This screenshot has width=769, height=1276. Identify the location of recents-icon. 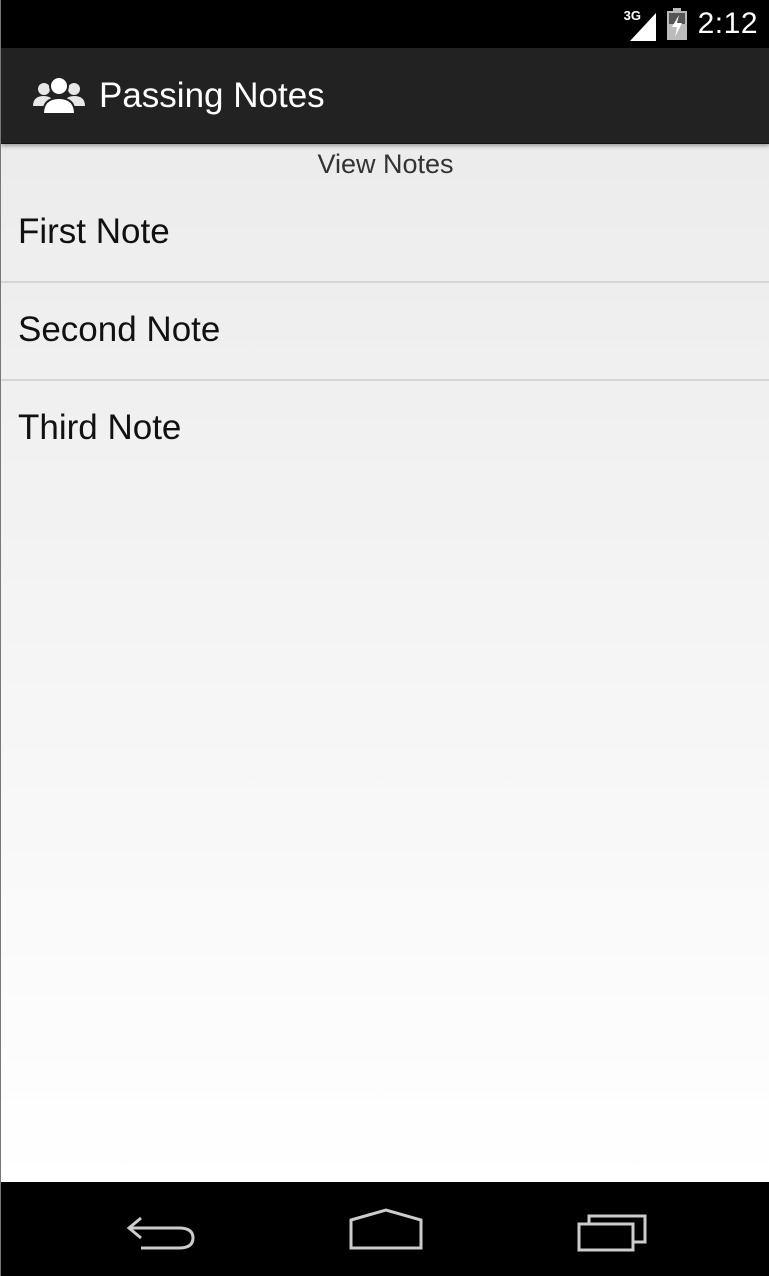
(612, 1229).